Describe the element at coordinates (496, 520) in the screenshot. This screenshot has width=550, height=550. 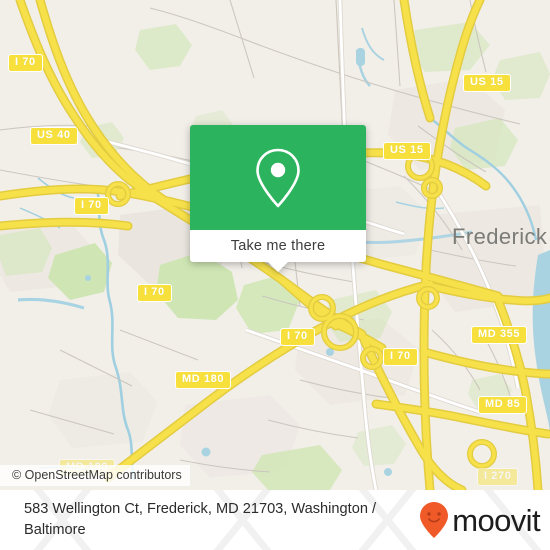
I see `moovit-wordmark: moovit` at that location.